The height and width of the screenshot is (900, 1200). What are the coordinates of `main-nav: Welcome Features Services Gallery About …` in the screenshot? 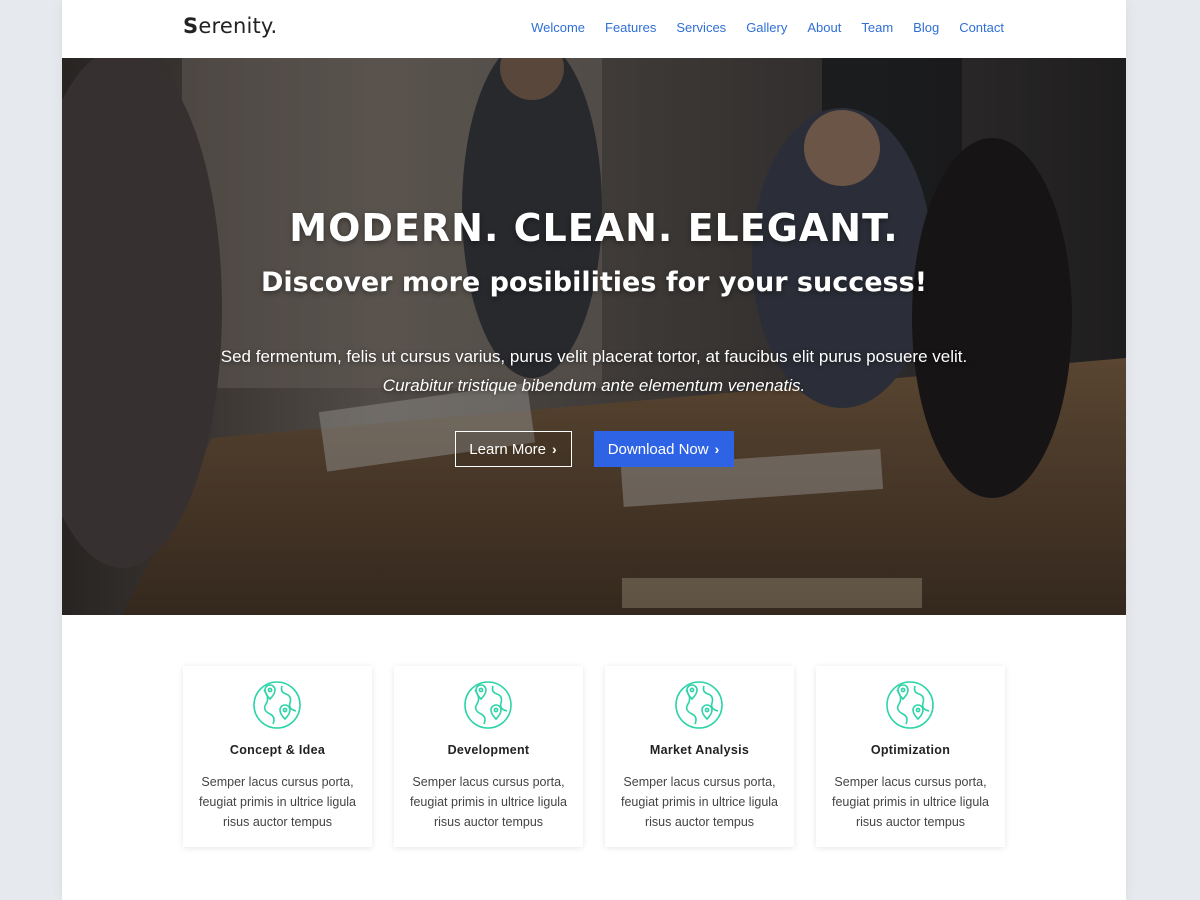 It's located at (767, 27).